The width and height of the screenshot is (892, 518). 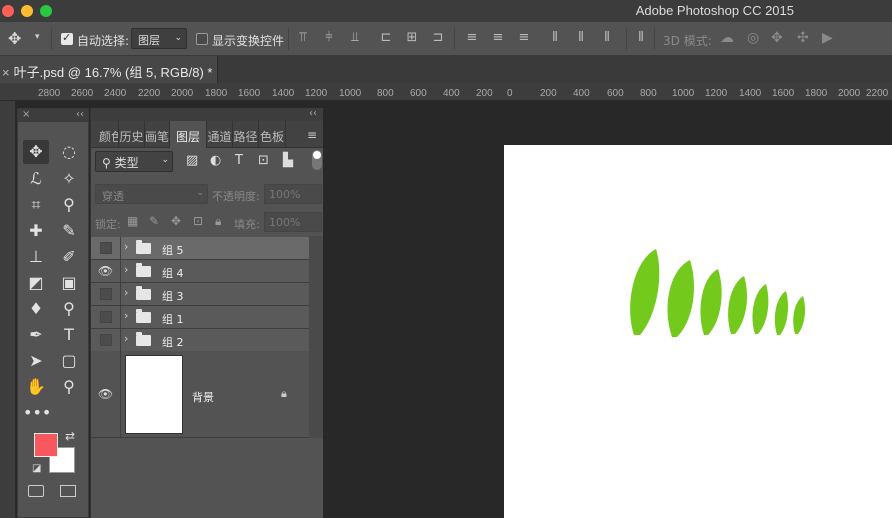 I want to click on shape-filter-icon: ⊡, so click(x=263, y=160).